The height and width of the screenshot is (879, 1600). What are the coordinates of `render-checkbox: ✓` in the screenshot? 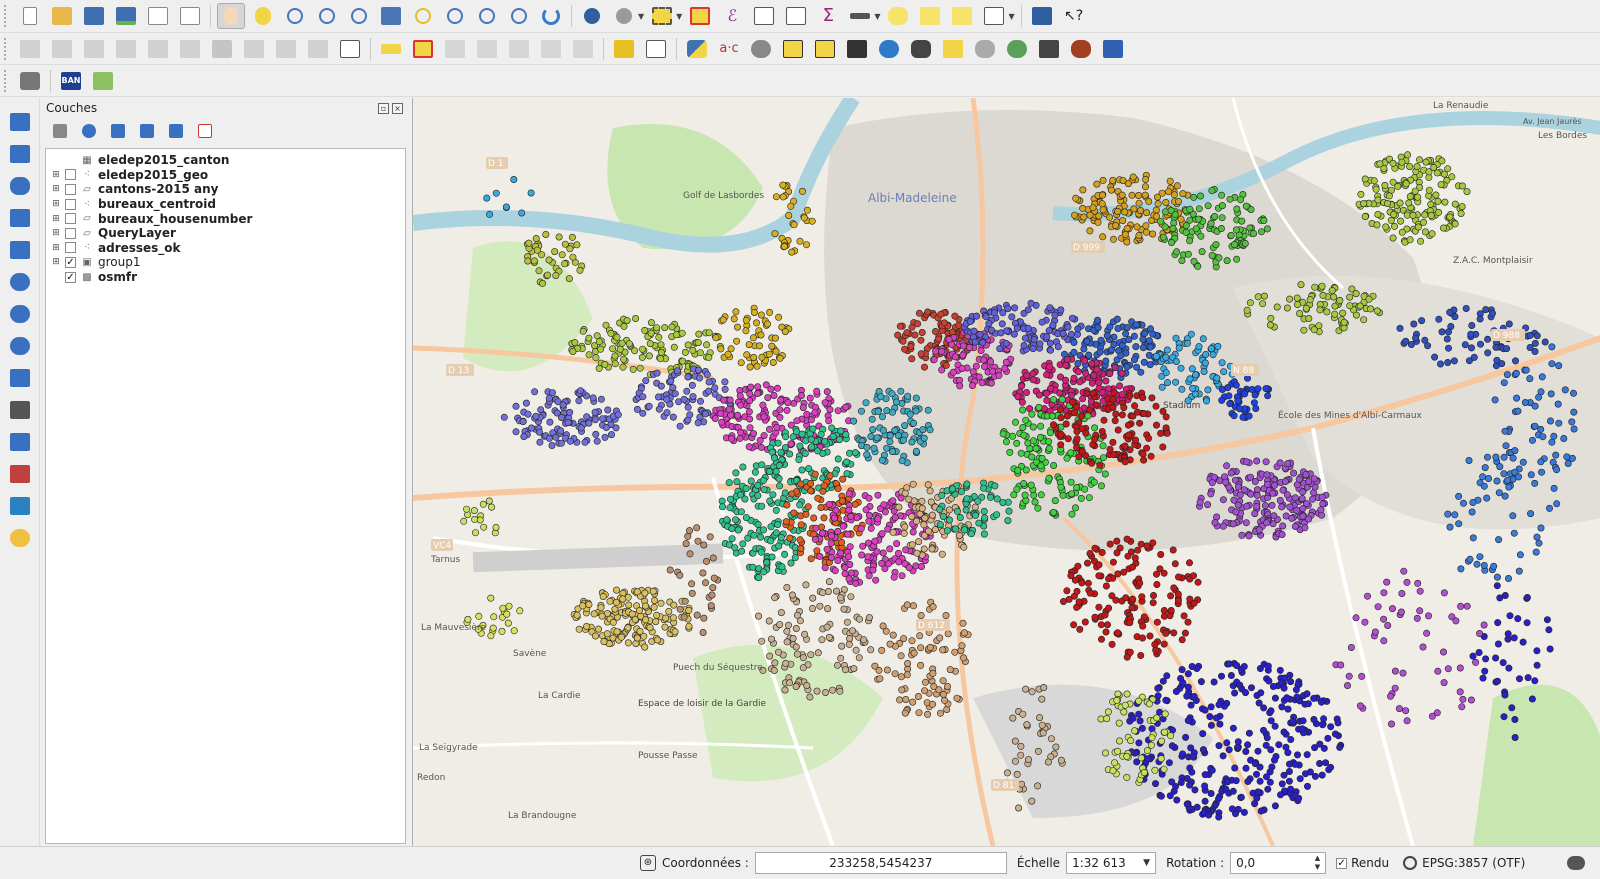 It's located at (1342, 863).